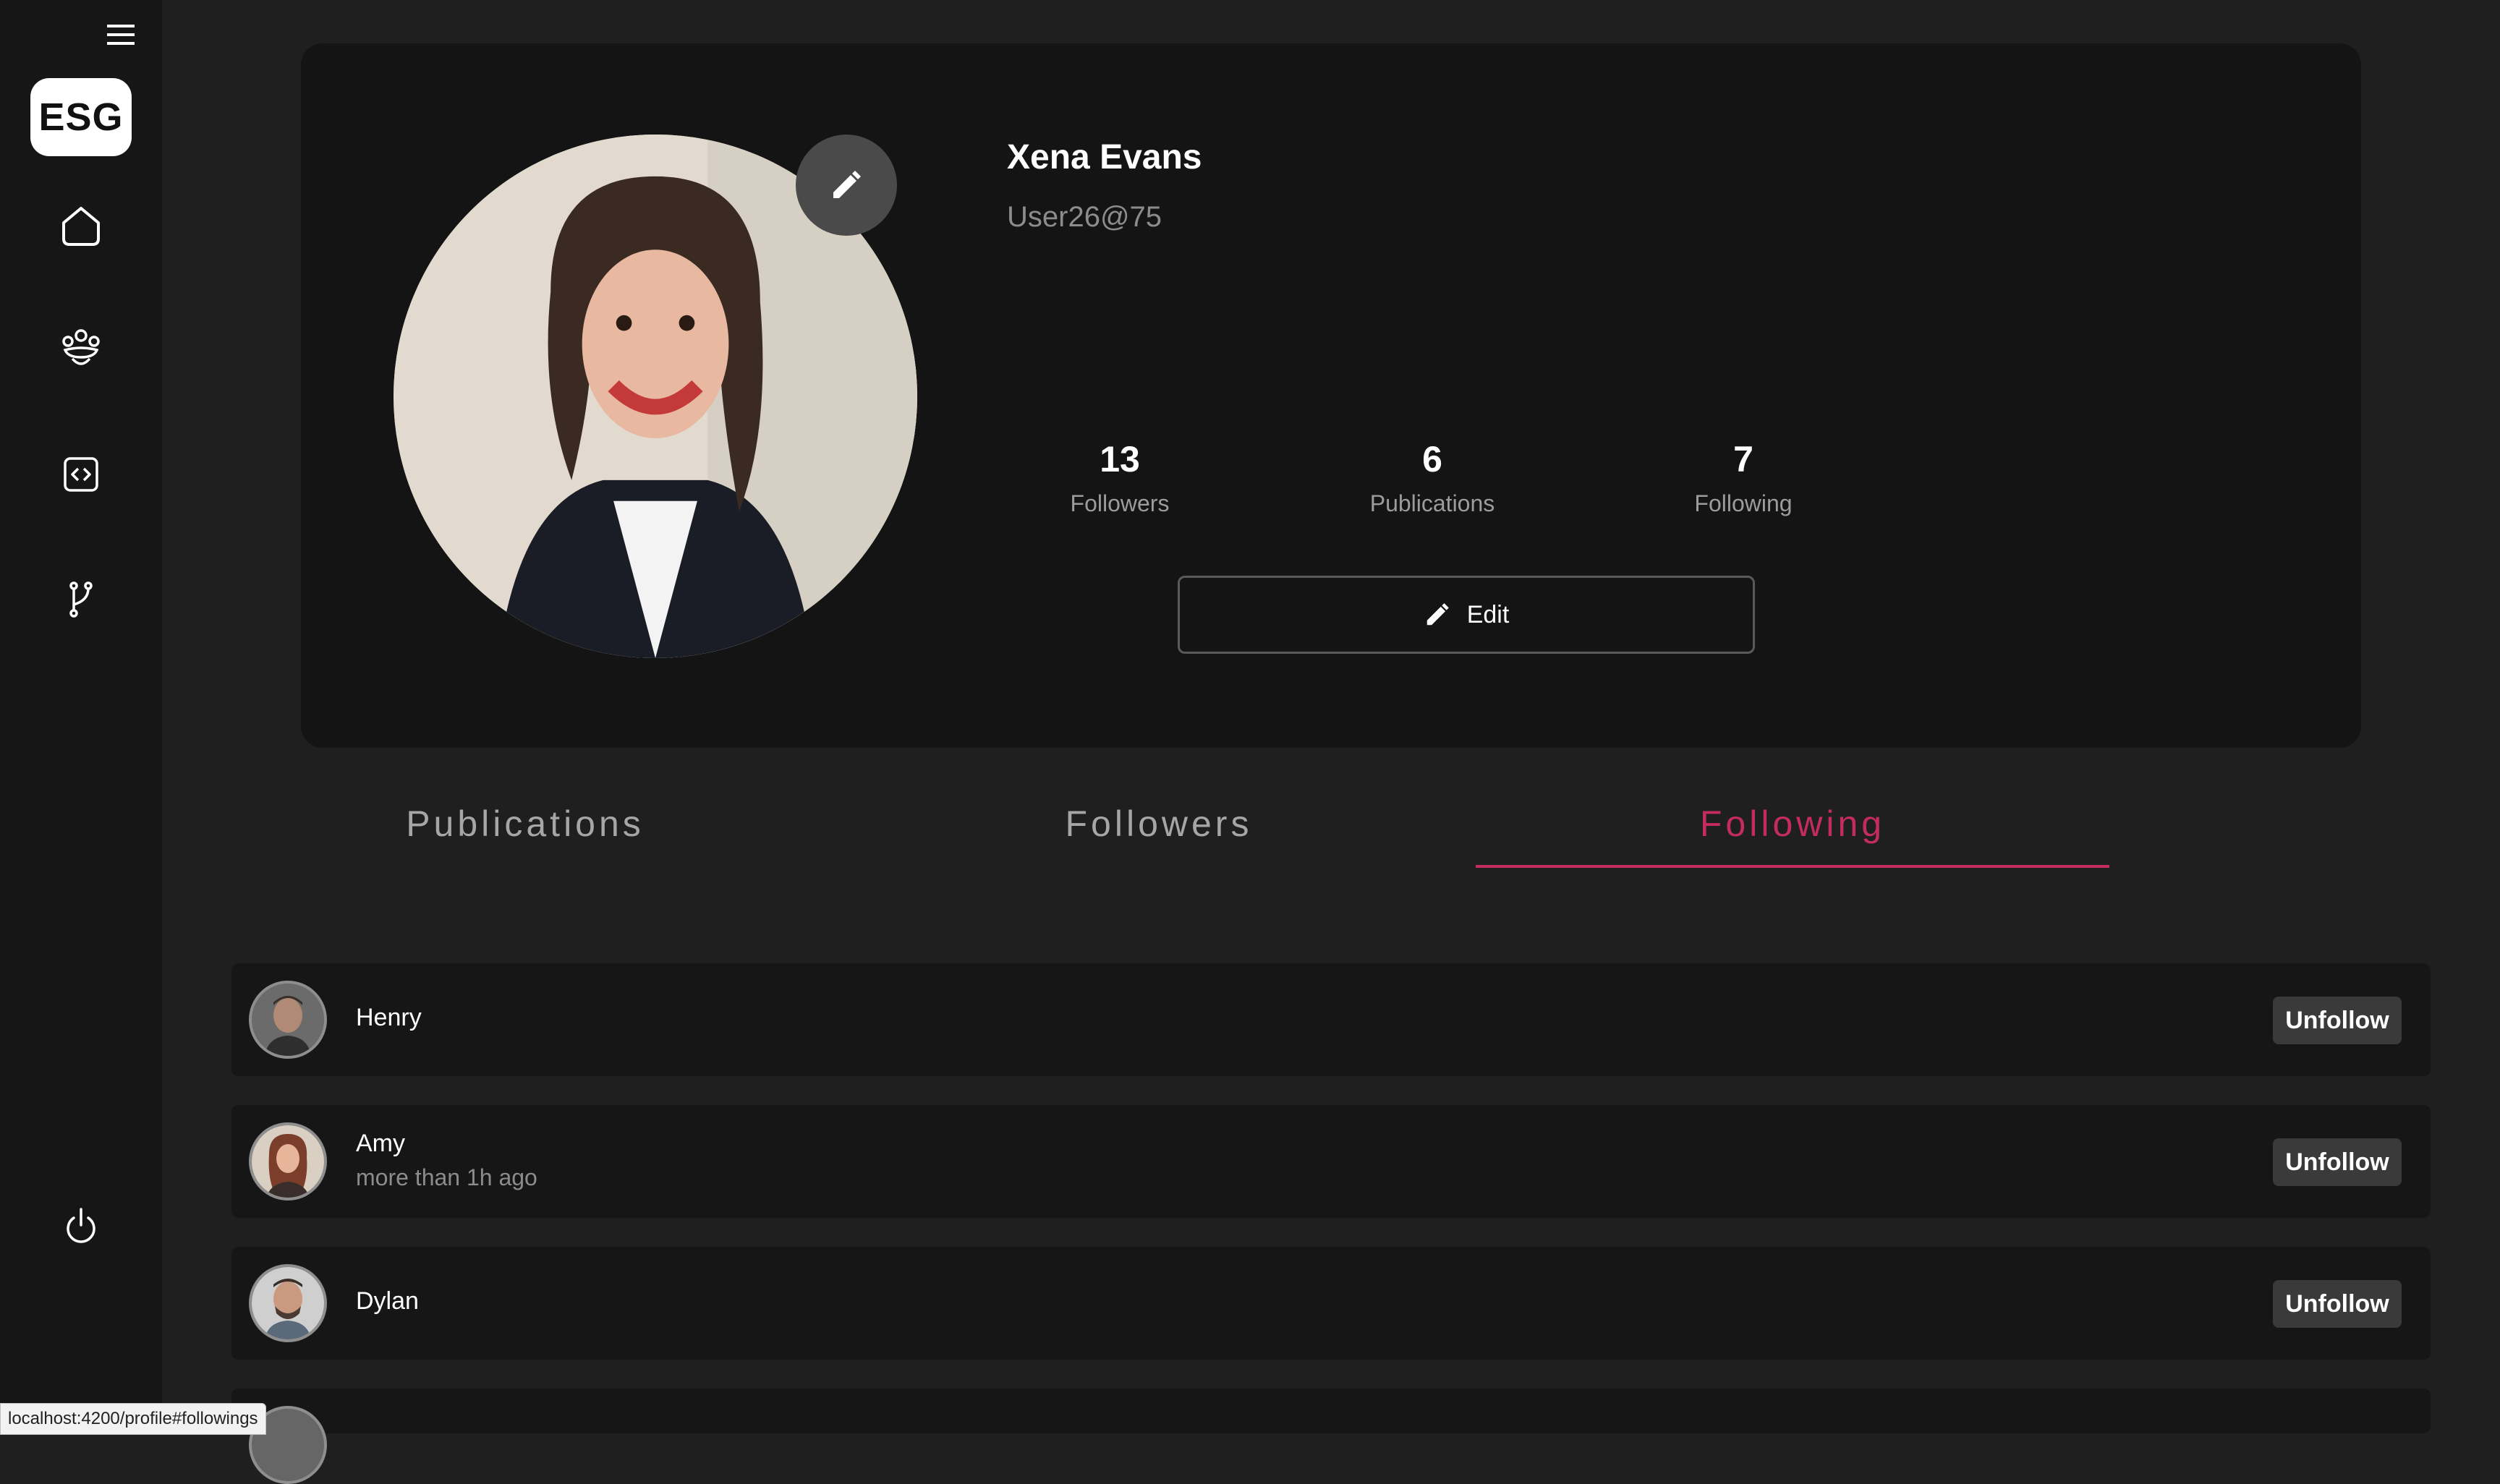 The height and width of the screenshot is (1484, 2500). Describe the element at coordinates (1744, 503) in the screenshot. I see `stat-label: Following` at that location.